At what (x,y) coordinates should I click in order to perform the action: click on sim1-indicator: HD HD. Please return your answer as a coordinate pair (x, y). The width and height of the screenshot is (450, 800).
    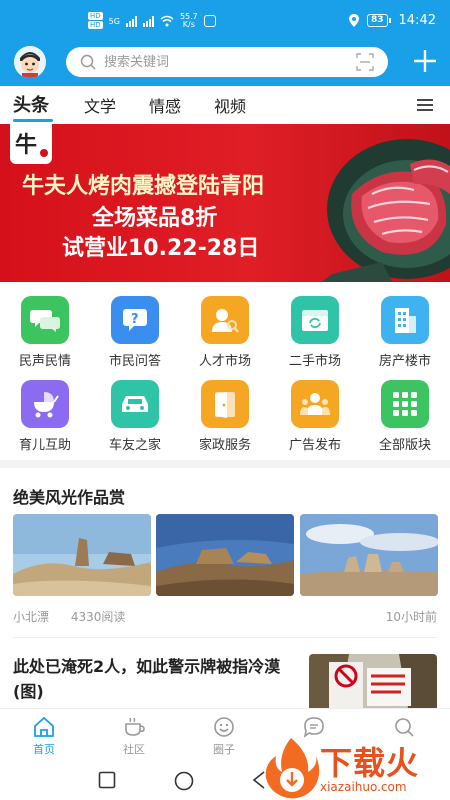
    Looking at the image, I should click on (95, 21).